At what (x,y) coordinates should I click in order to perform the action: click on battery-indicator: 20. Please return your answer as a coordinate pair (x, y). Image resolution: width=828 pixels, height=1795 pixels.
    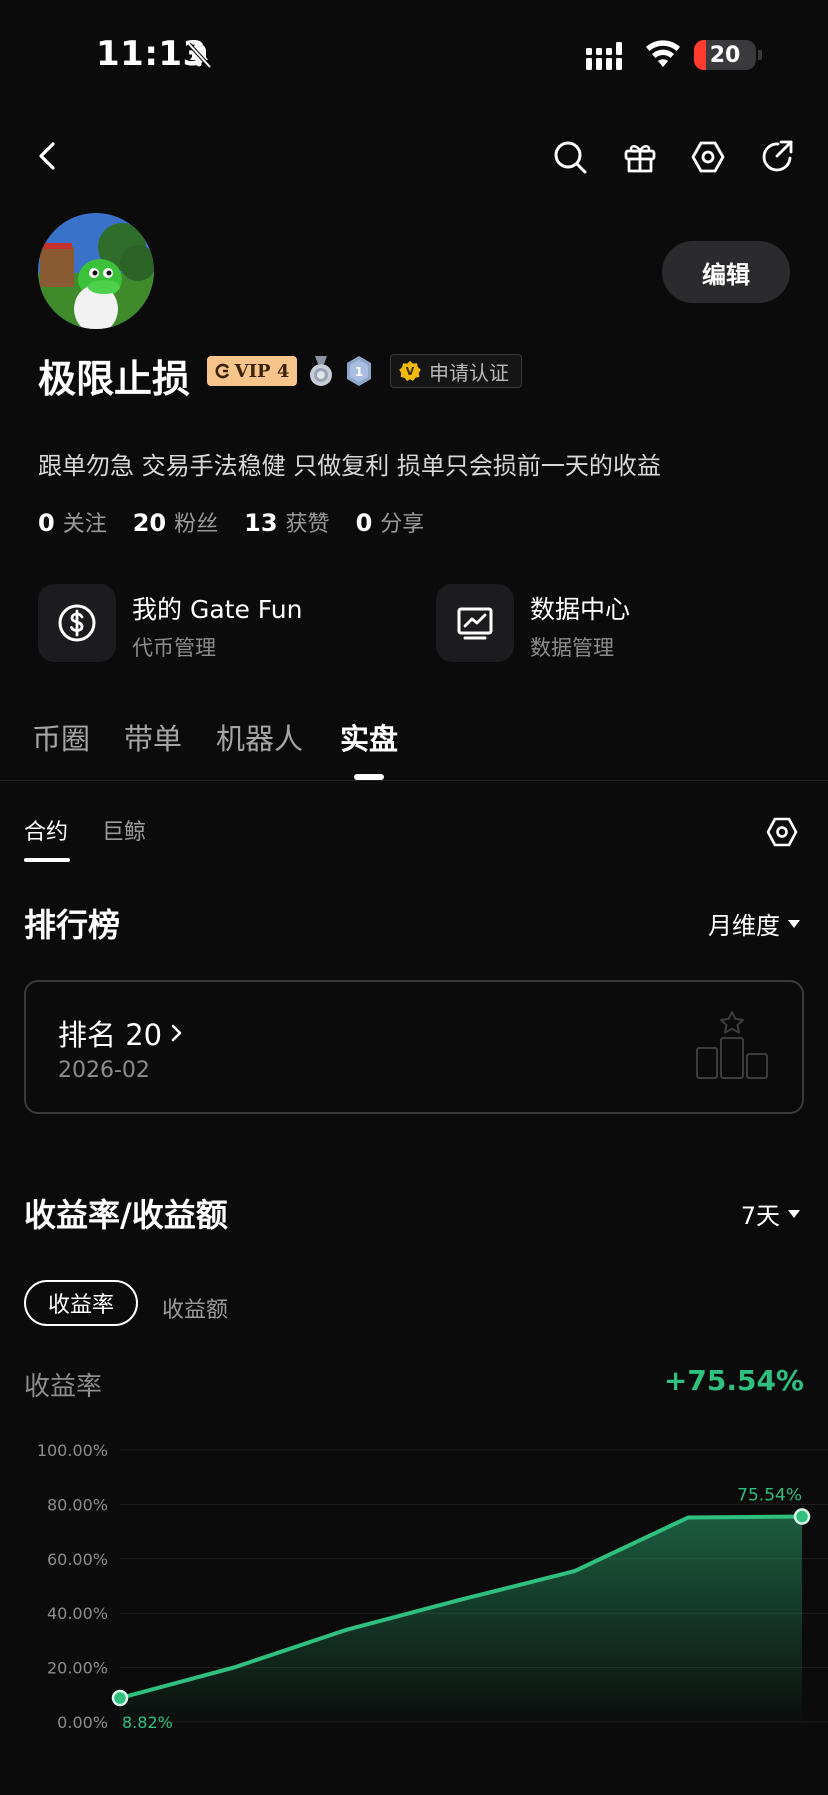
    Looking at the image, I should click on (725, 55).